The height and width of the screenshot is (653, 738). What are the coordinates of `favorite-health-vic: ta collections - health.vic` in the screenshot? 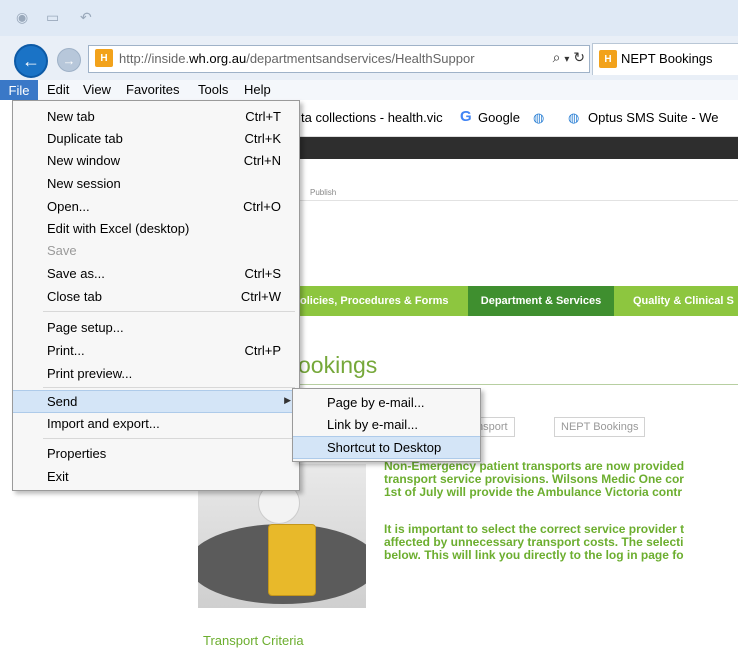 It's located at (372, 117).